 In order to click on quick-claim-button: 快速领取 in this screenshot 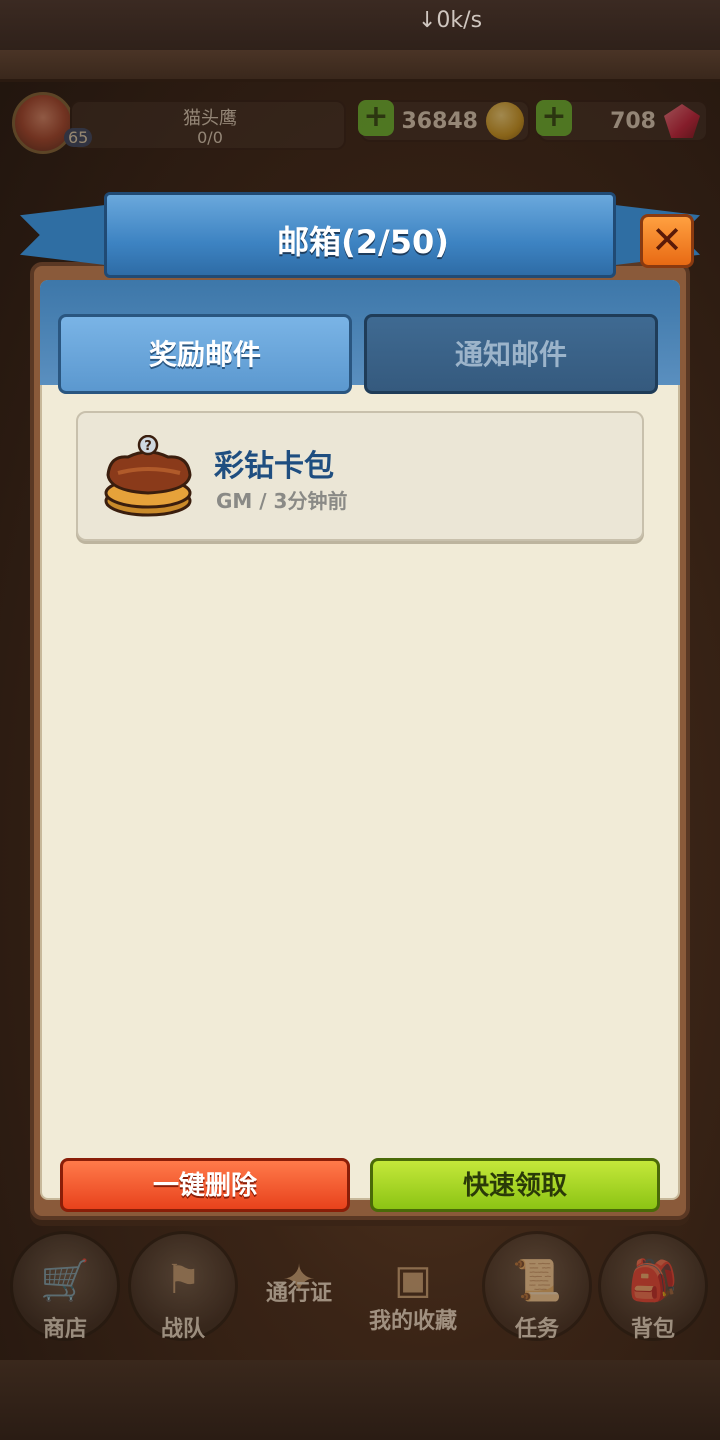, I will do `click(515, 1185)`.